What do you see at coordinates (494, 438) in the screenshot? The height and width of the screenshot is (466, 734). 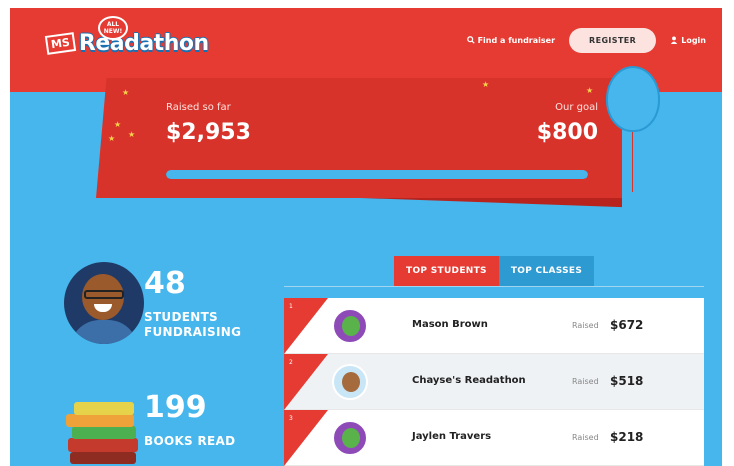 I see `leaderboard-row: 3 Jaylen Travers Raised $218` at bounding box center [494, 438].